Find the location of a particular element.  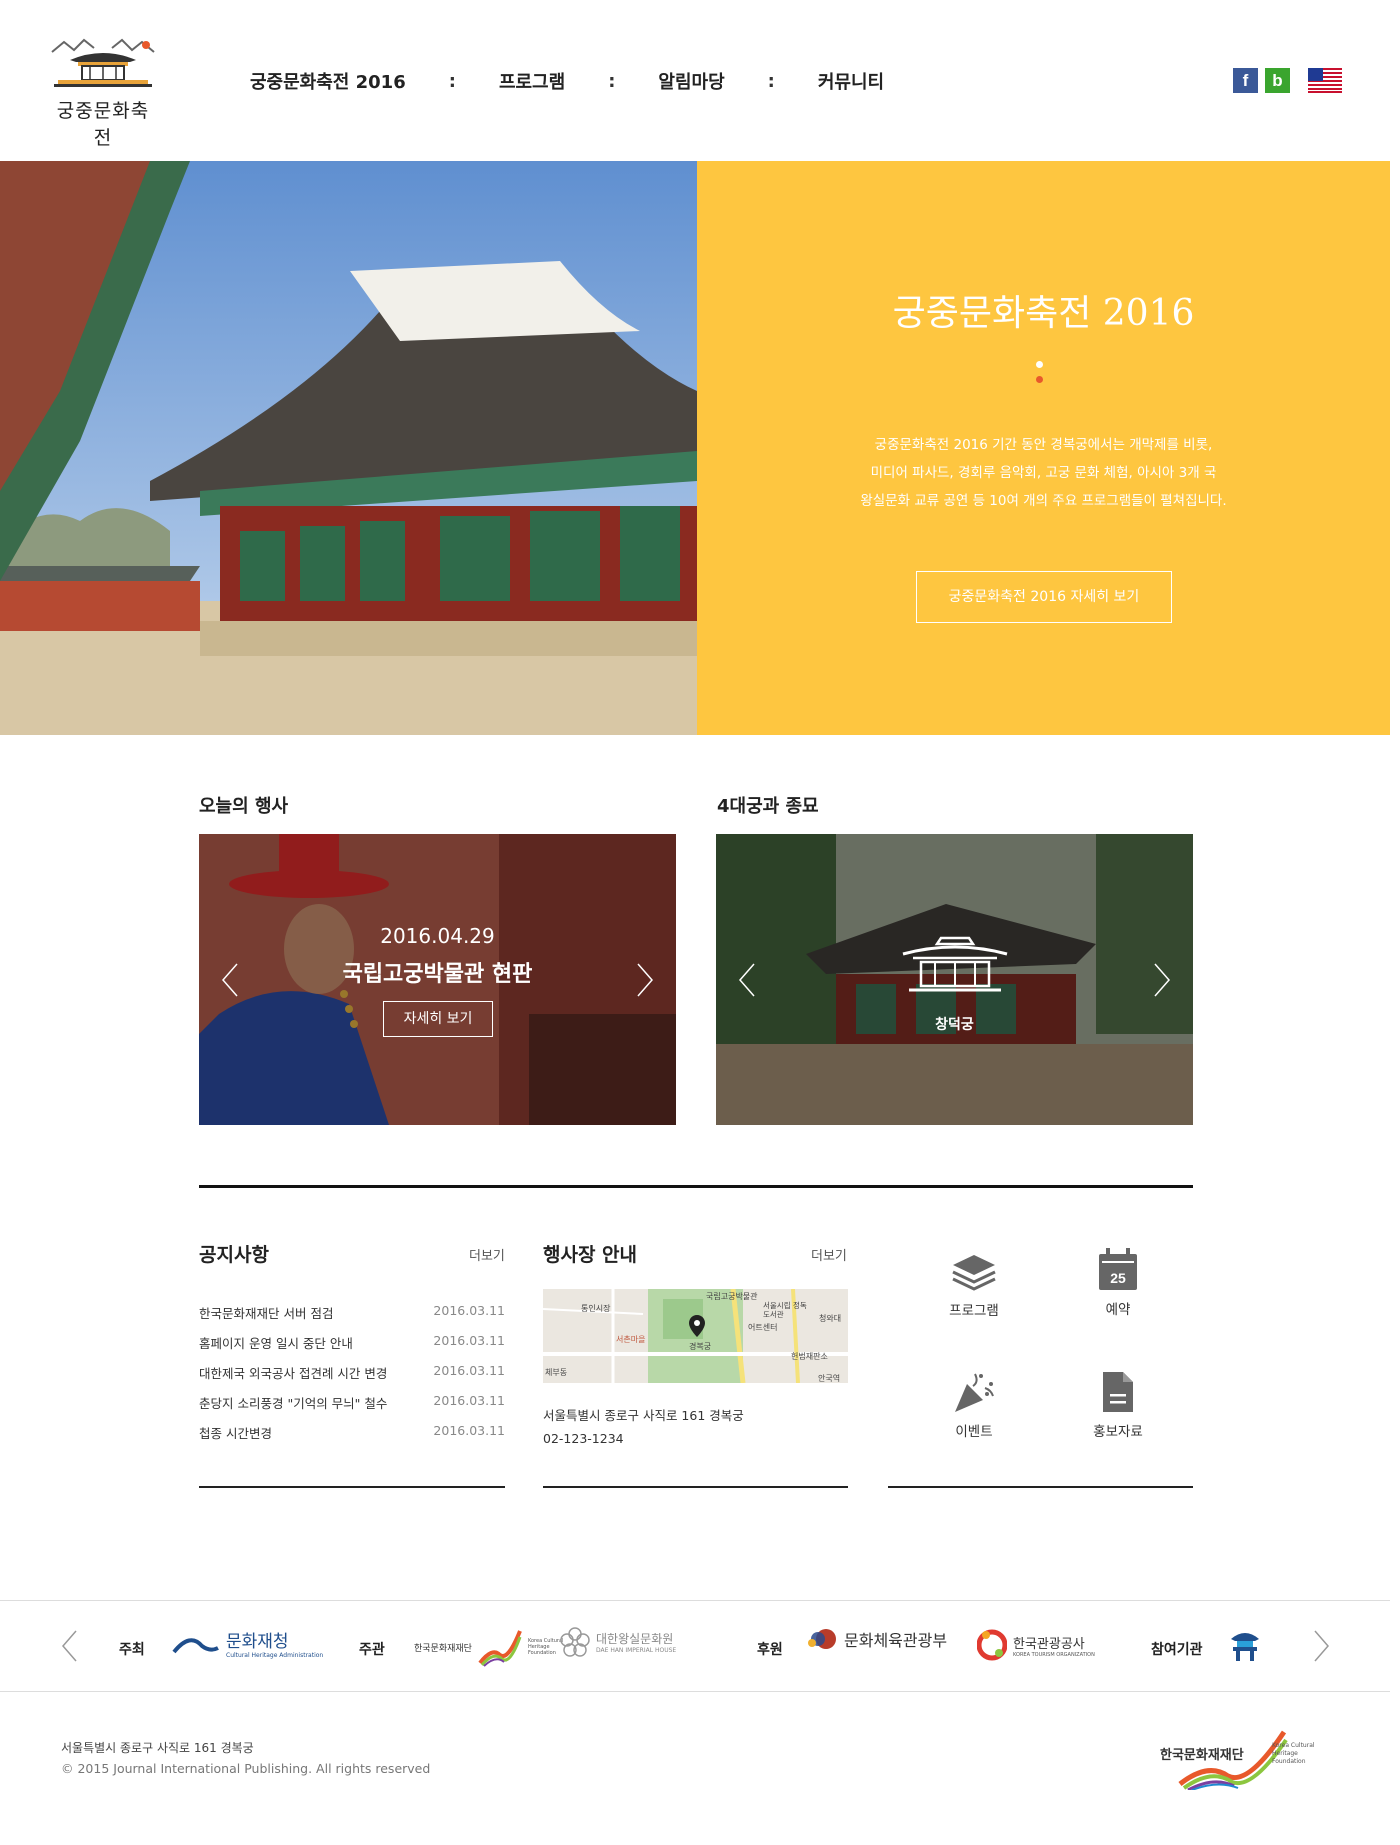

event-date: 2016.04.29 is located at coordinates (437, 936).